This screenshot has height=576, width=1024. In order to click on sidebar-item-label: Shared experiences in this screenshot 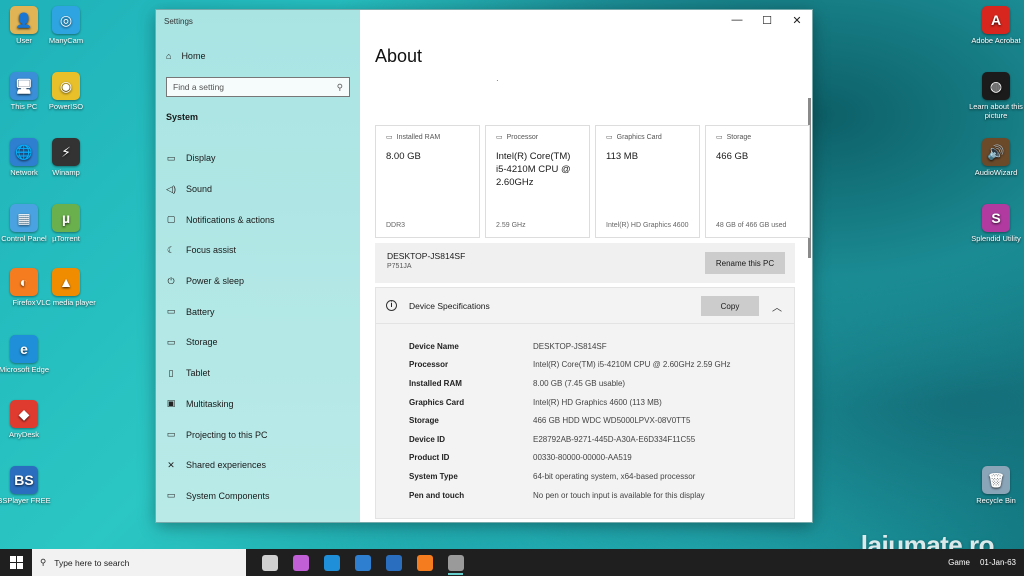, I will do `click(226, 465)`.